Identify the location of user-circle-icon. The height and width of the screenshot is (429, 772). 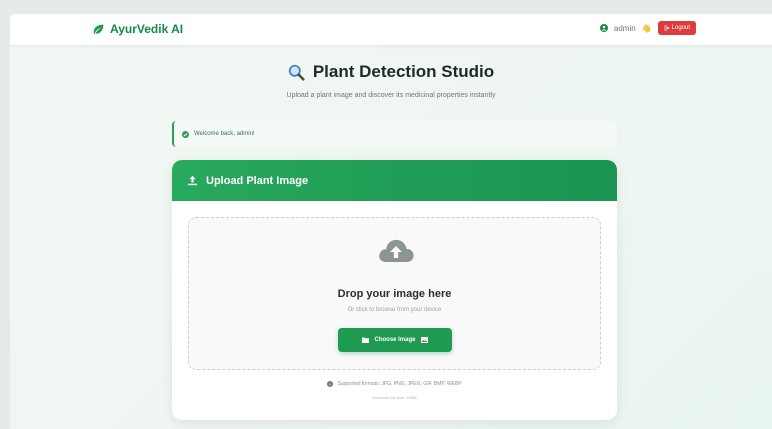
(603, 28).